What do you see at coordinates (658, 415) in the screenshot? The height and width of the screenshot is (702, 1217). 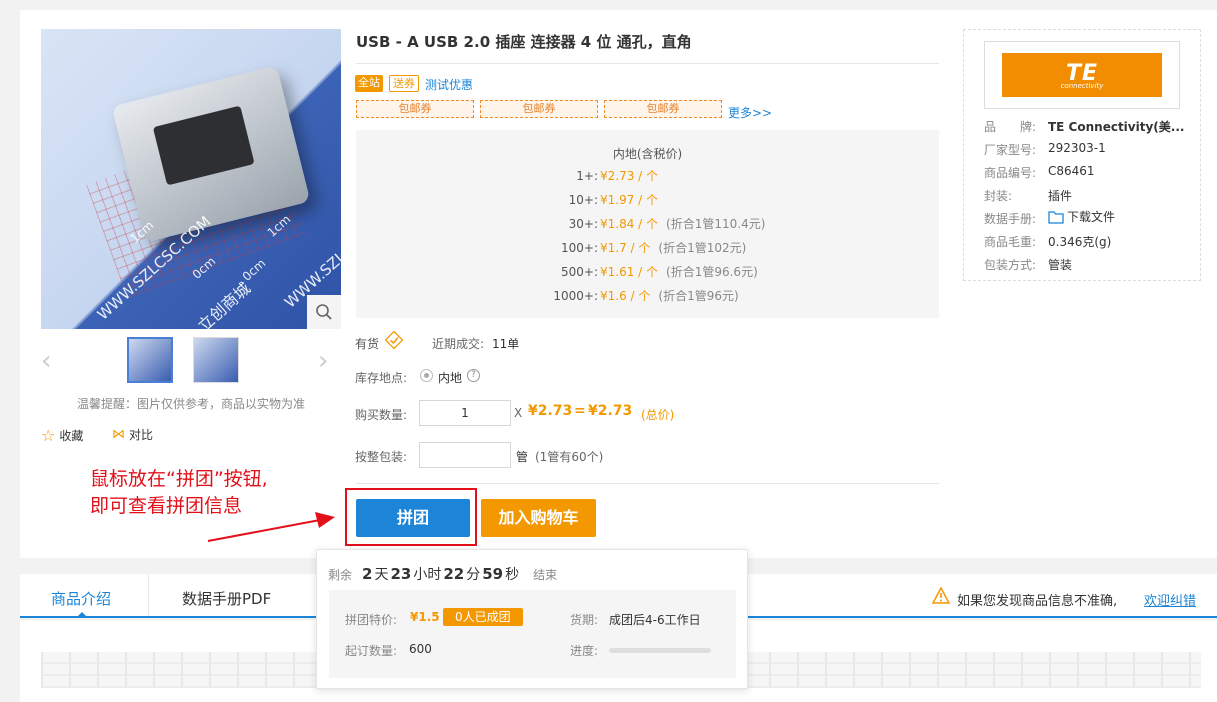 I see `total-label: (总价)` at bounding box center [658, 415].